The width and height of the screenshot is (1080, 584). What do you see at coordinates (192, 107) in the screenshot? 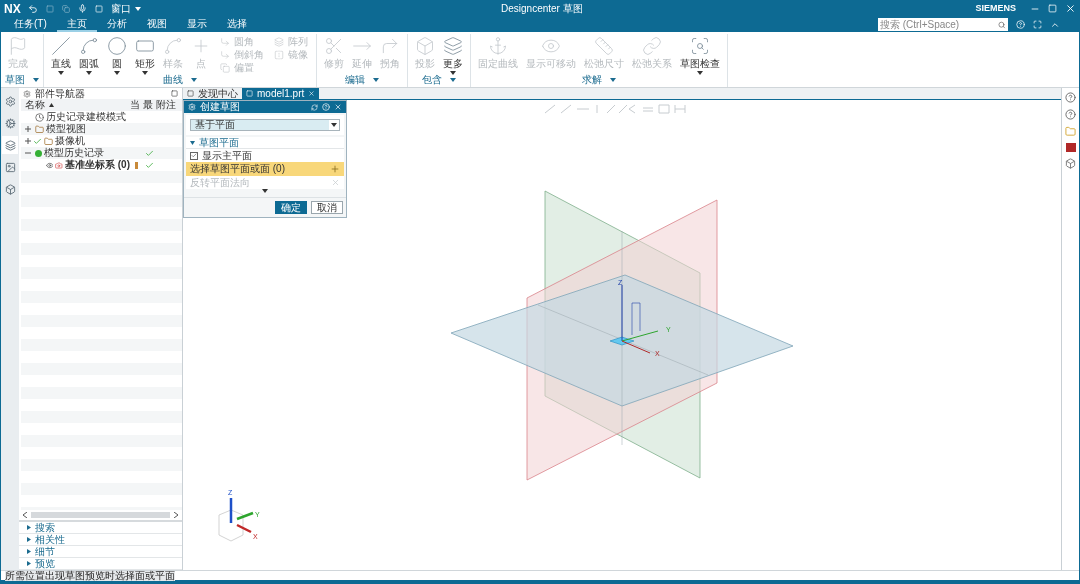
I see `settings-icon` at bounding box center [192, 107].